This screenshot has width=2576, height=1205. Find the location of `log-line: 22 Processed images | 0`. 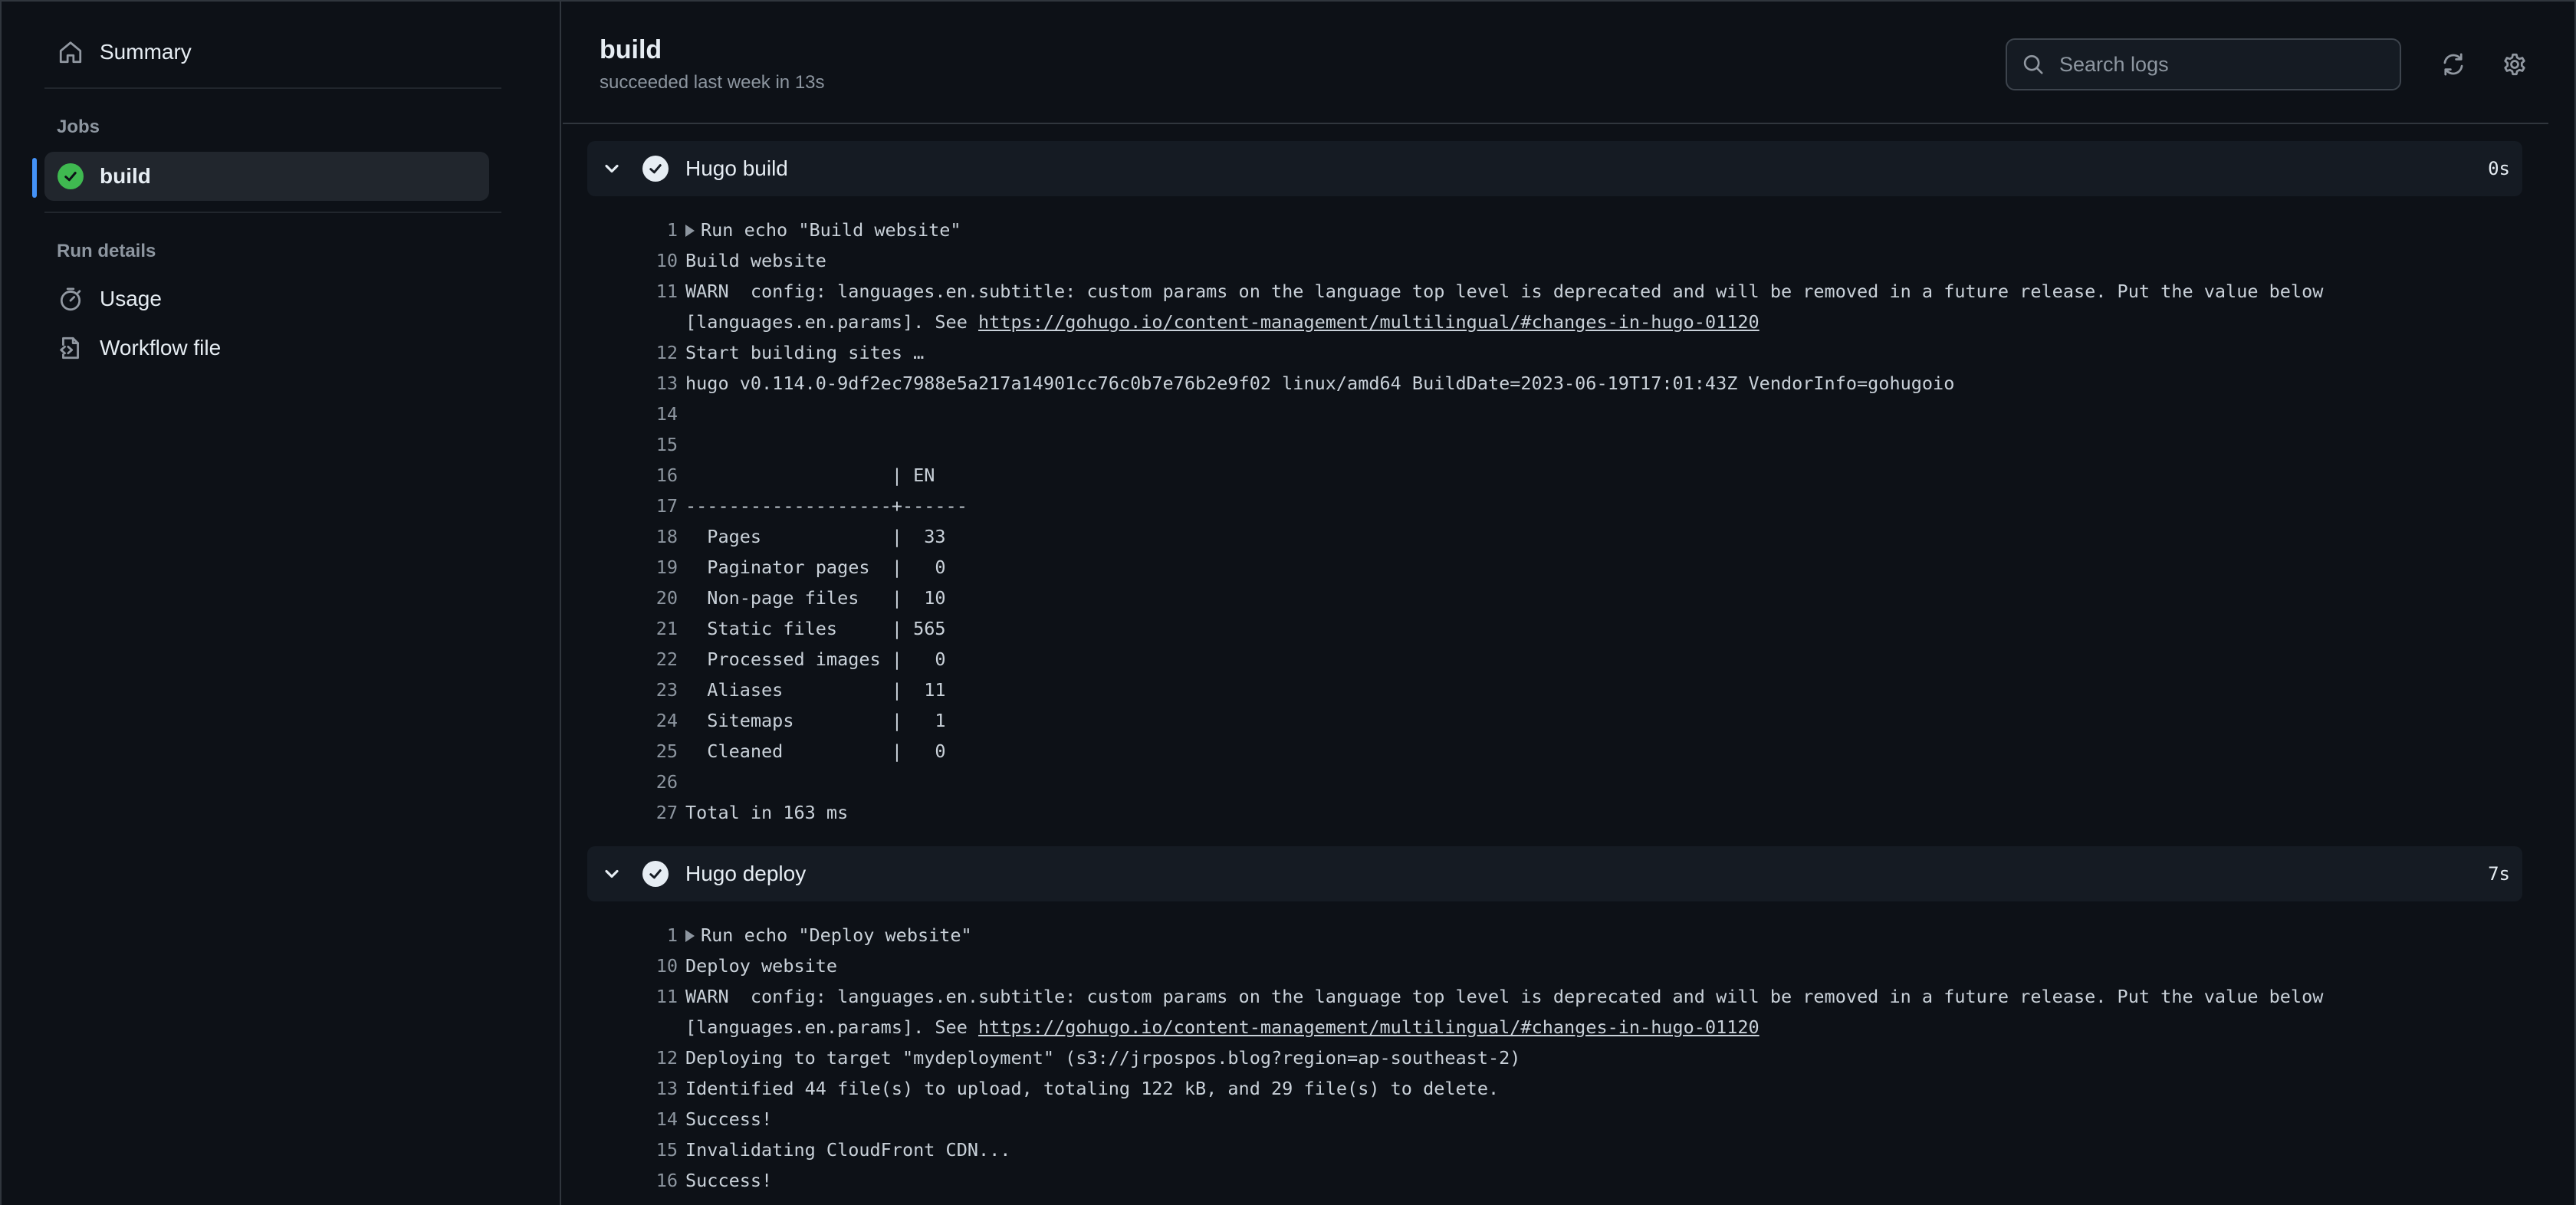

log-line: 22 Processed images | 0 is located at coordinates (1556, 659).